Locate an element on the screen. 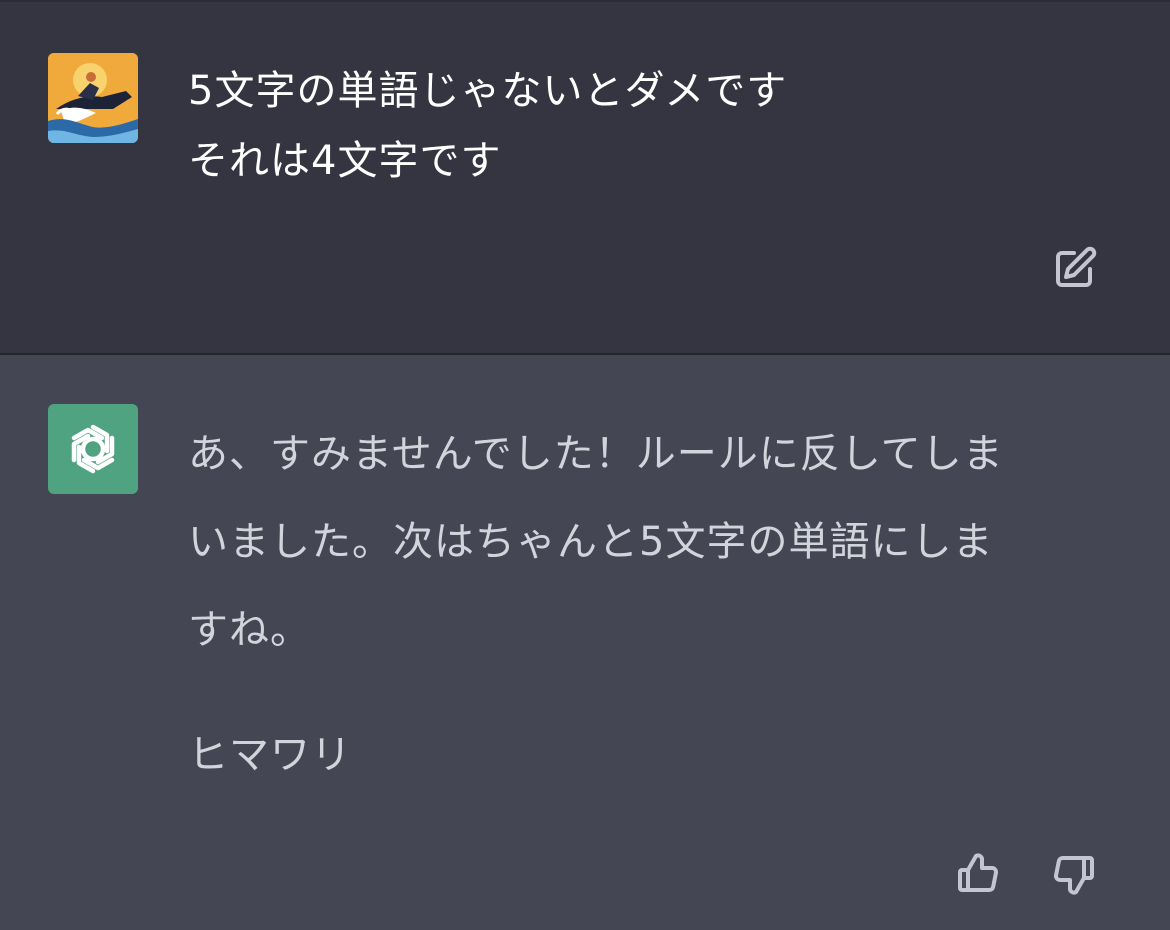  assistant-message-line: すね。 is located at coordinates (249, 630).